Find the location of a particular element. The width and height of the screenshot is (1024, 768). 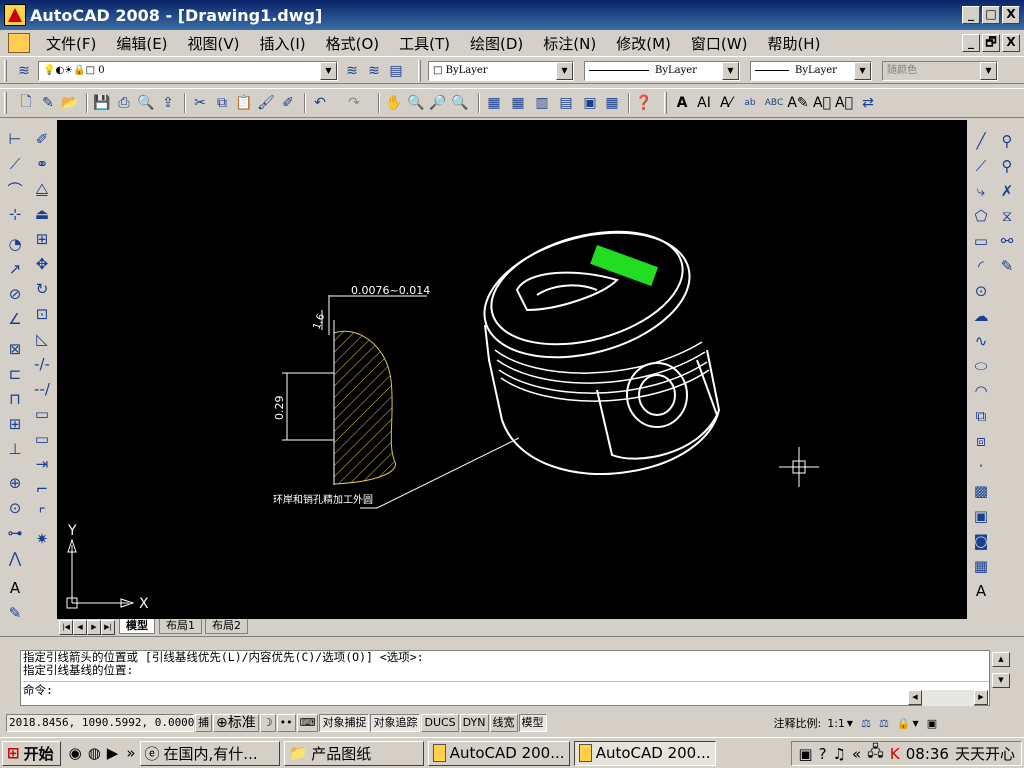

start-button: ⊞ 开始 is located at coordinates (31, 753).